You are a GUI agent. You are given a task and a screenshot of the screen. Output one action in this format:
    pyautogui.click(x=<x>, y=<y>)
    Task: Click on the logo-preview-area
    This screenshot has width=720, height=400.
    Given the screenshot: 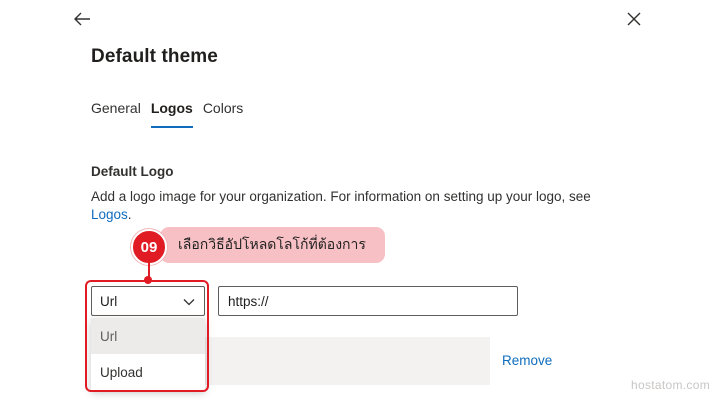 What is the action you would take?
    pyautogui.click(x=345, y=361)
    